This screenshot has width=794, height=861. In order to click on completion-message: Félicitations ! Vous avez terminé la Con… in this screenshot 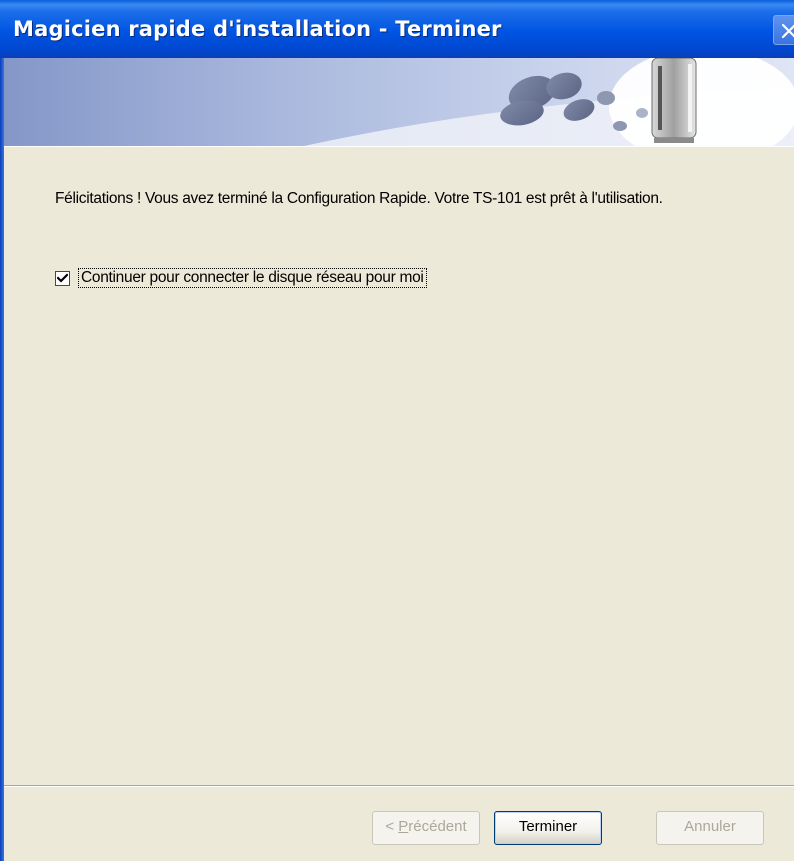, I will do `click(359, 198)`.